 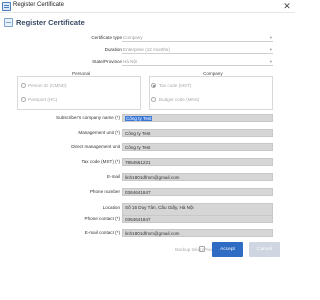 What do you see at coordinates (23, 85) in the screenshot?
I see `person-id-radio` at bounding box center [23, 85].